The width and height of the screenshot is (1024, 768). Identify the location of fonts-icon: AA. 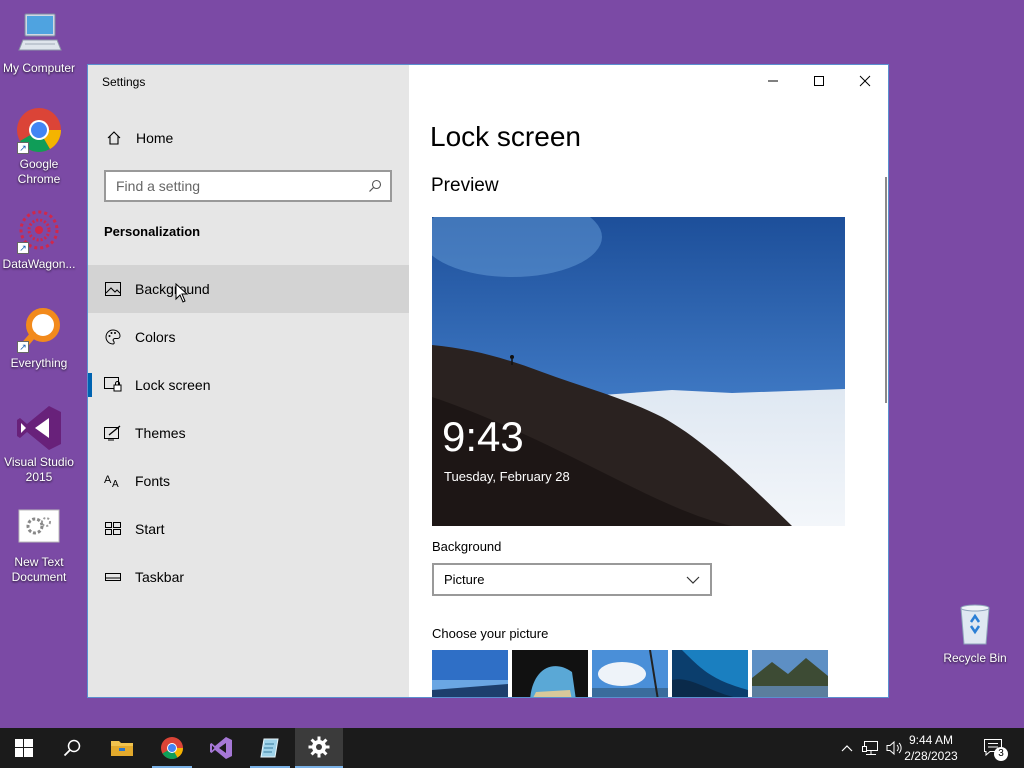
(113, 481).